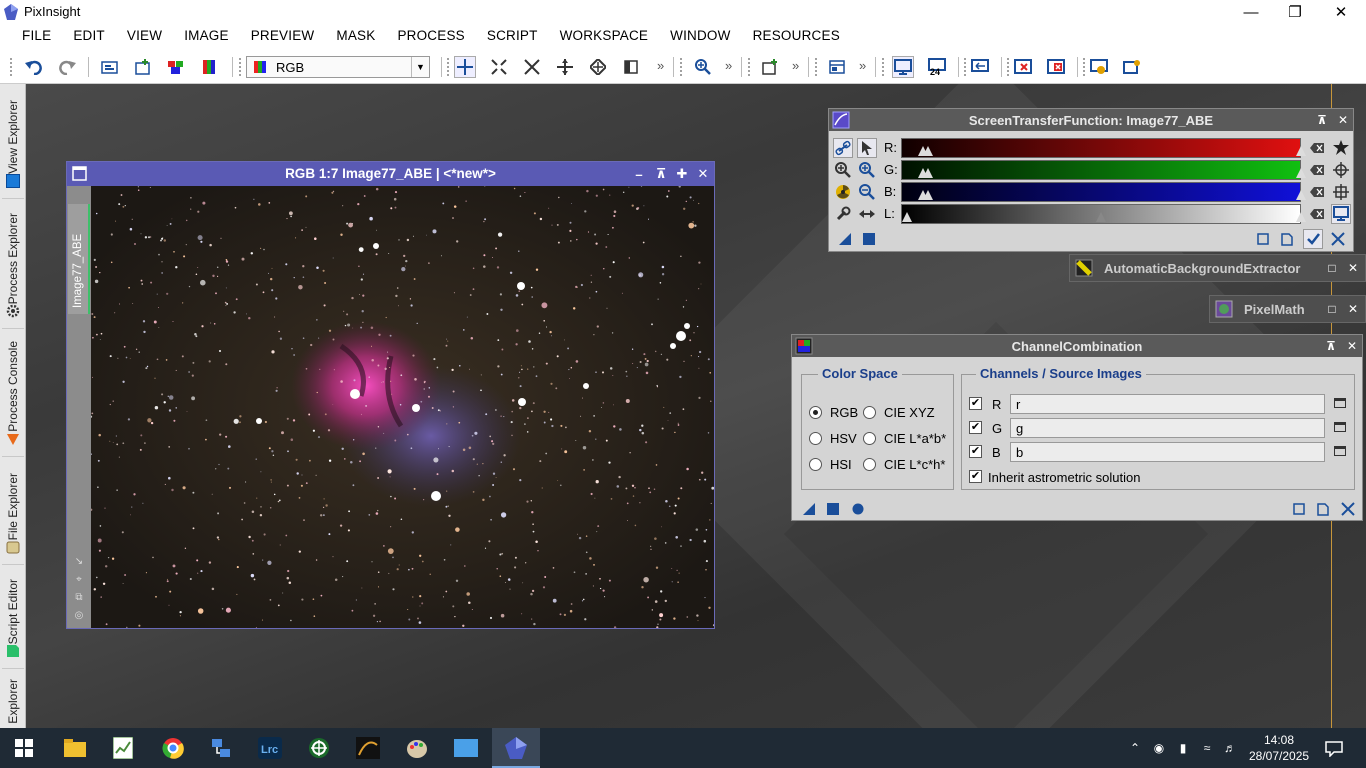 Image resolution: width=1366 pixels, height=768 pixels. Describe the element at coordinates (1077, 346) in the screenshot. I see `cc-titlebar: ChannelCombination ⊼ ✕` at that location.